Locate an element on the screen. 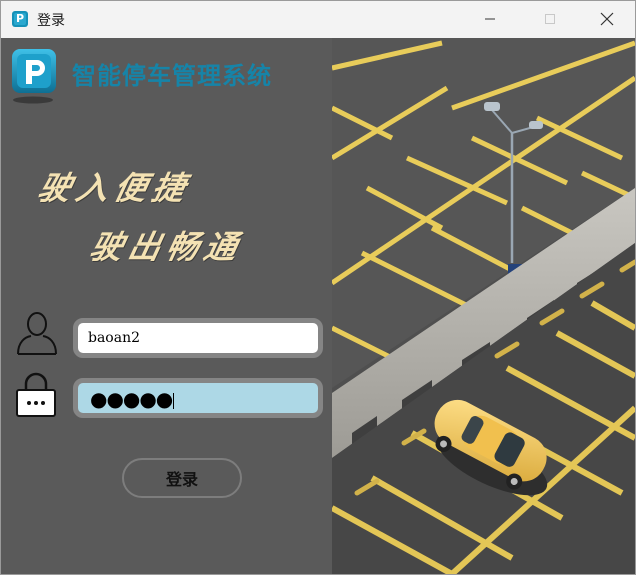 The image size is (636, 575). minimize-button is located at coordinates (490, 19).